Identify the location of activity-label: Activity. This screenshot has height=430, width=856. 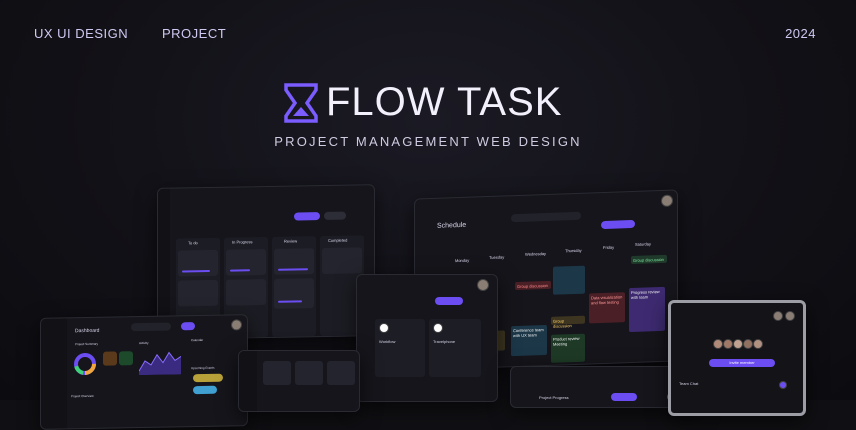
(144, 343).